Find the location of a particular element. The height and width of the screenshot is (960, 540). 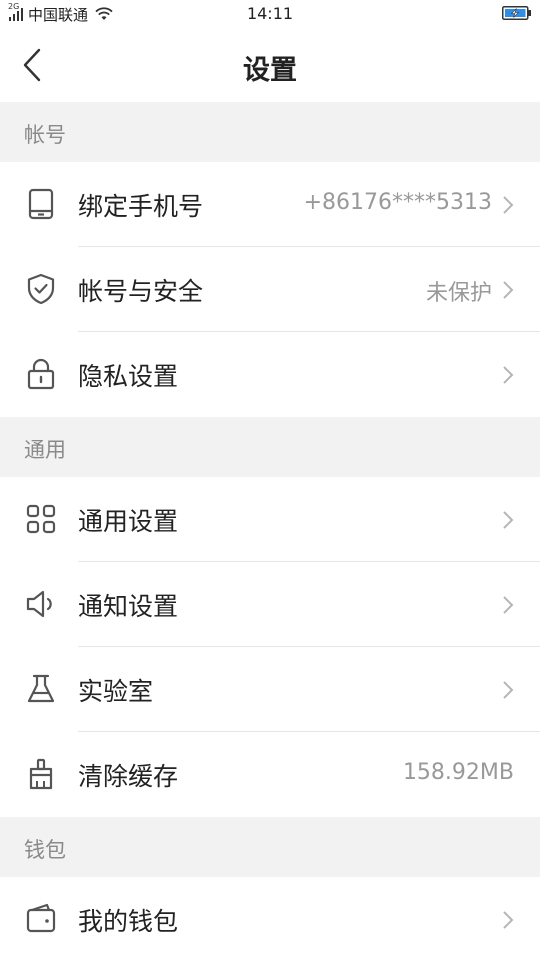

status-bar: 2G 中国联通 14:11 is located at coordinates (270, 14).